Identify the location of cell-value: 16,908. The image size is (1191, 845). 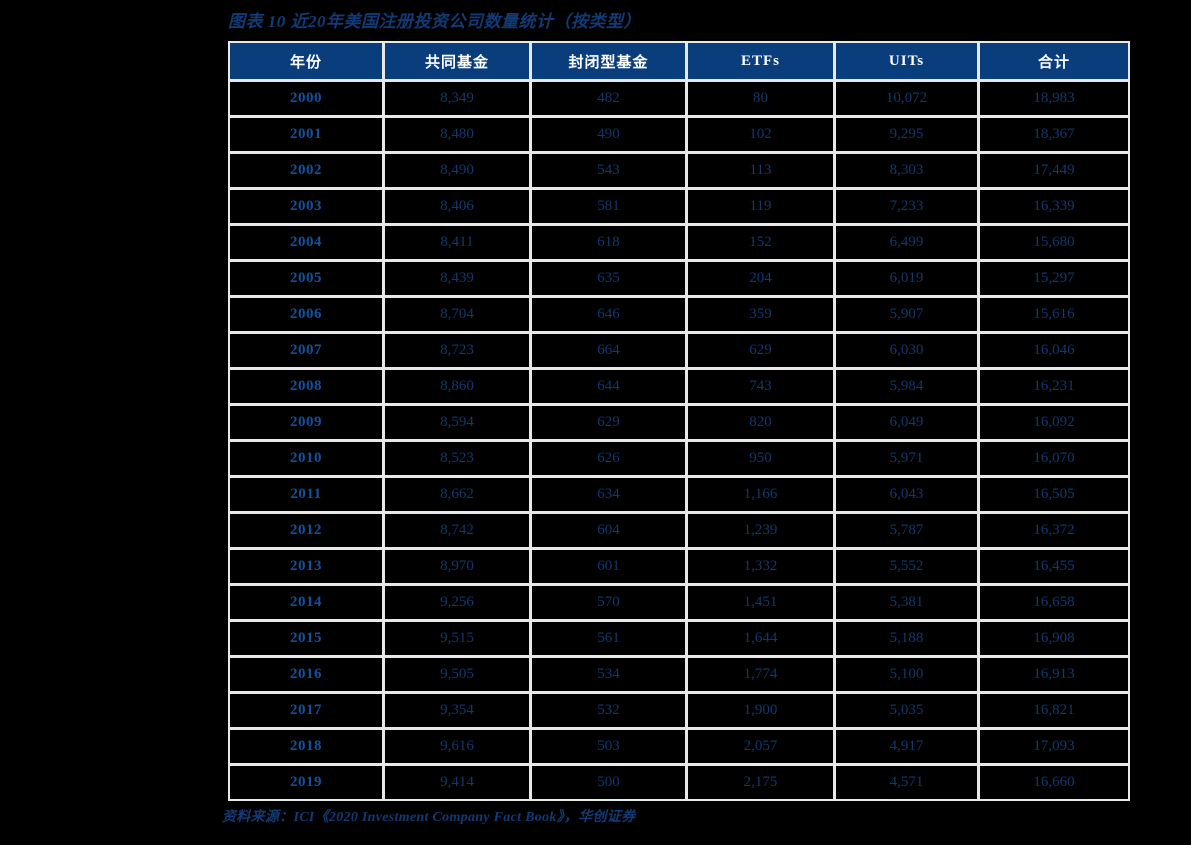
(1054, 640).